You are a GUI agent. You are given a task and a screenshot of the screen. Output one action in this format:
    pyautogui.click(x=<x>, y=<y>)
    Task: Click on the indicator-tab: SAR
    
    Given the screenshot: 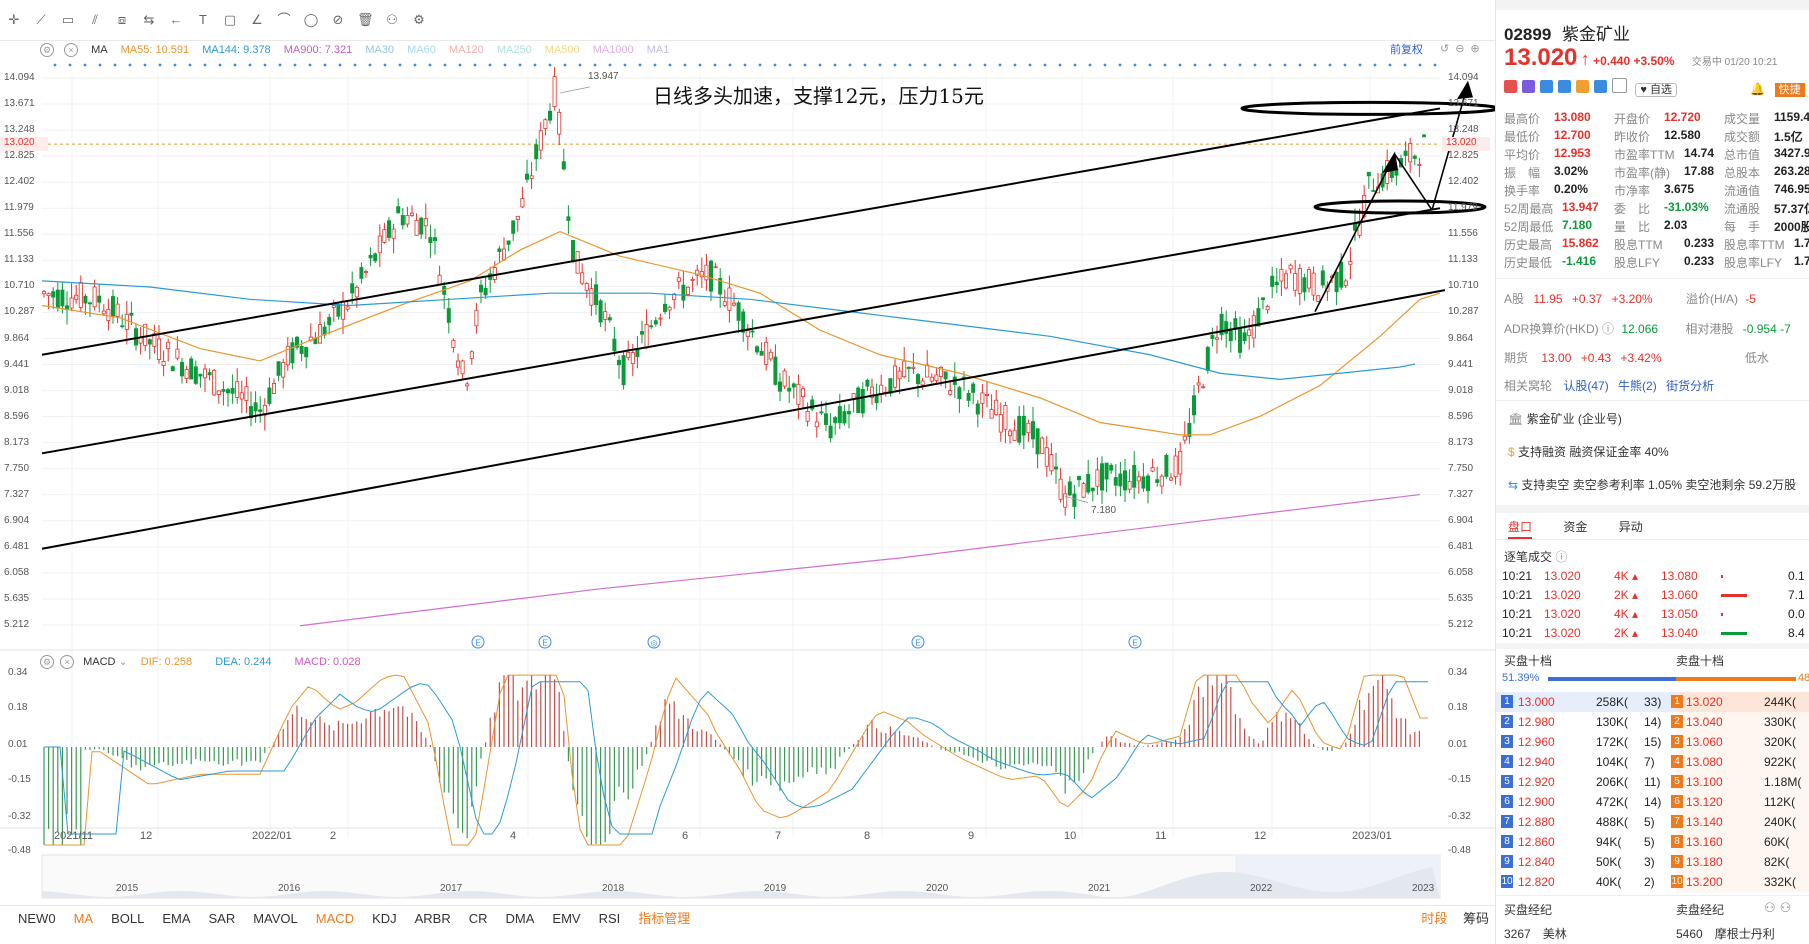 What is the action you would take?
    pyautogui.click(x=221, y=919)
    